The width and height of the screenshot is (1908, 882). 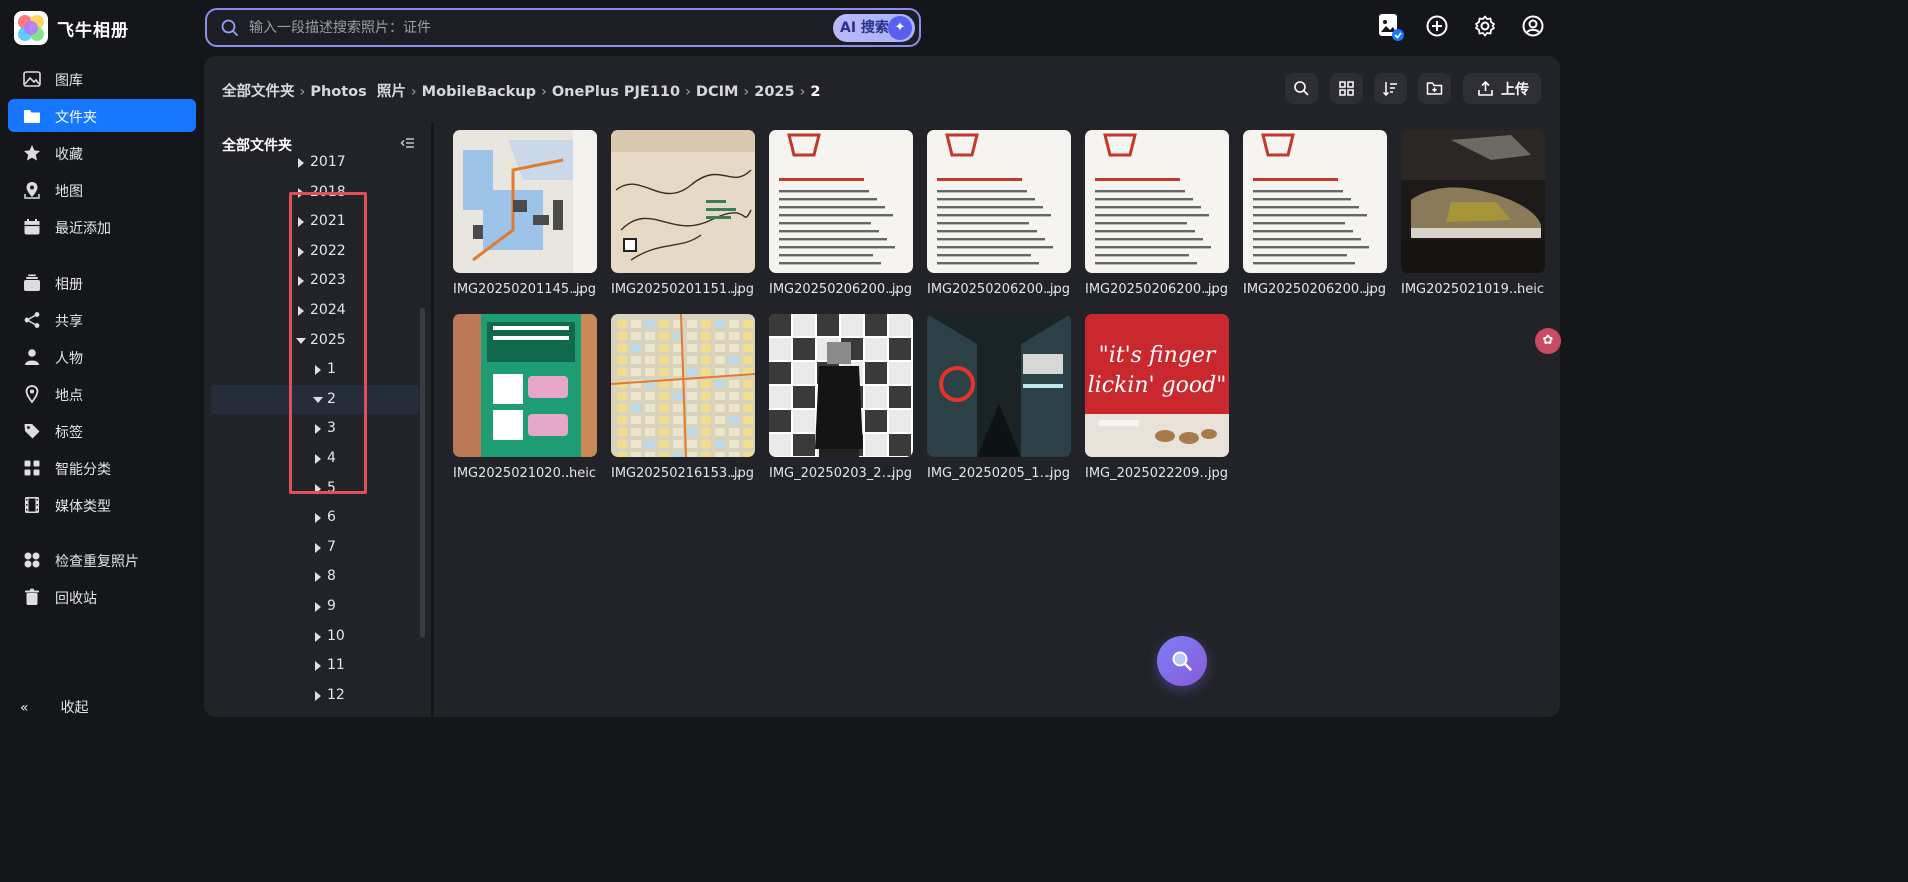 I want to click on tree-folder-row: 10, so click(x=315, y=636).